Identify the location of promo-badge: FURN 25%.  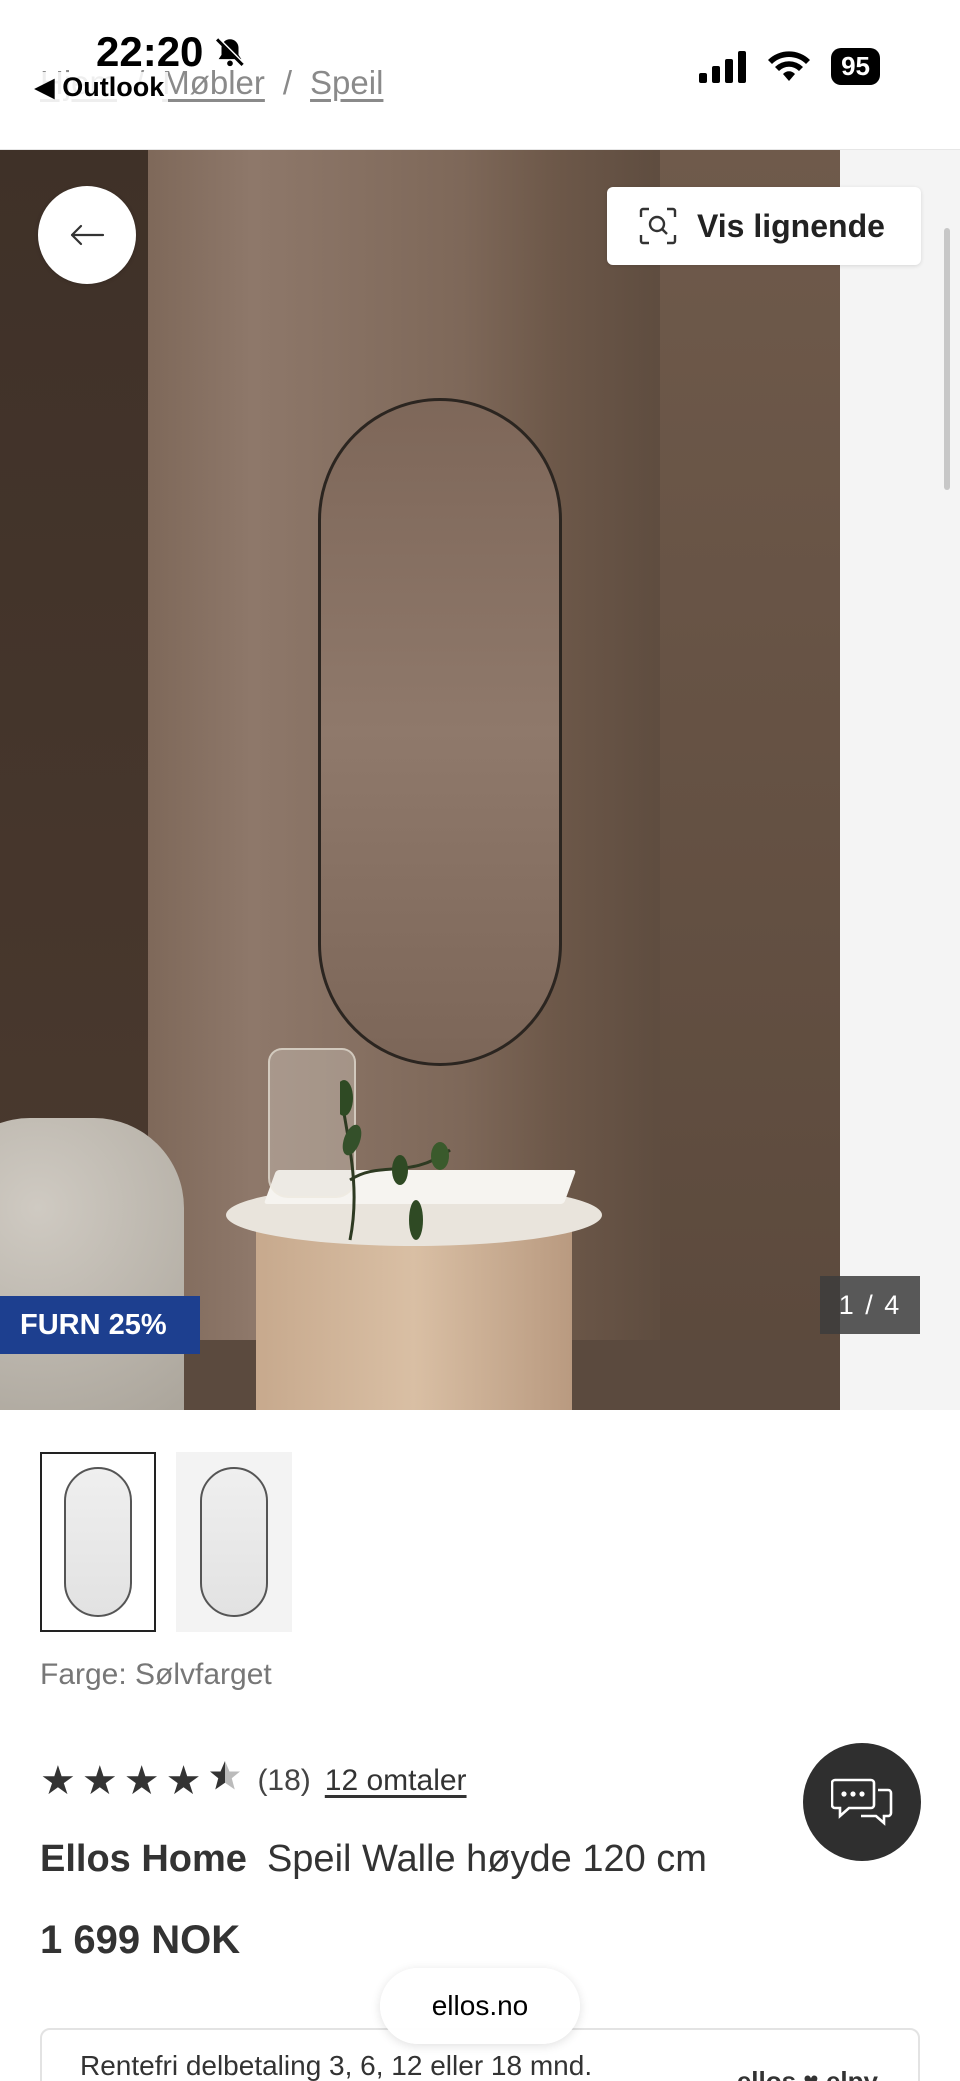
(100, 1325).